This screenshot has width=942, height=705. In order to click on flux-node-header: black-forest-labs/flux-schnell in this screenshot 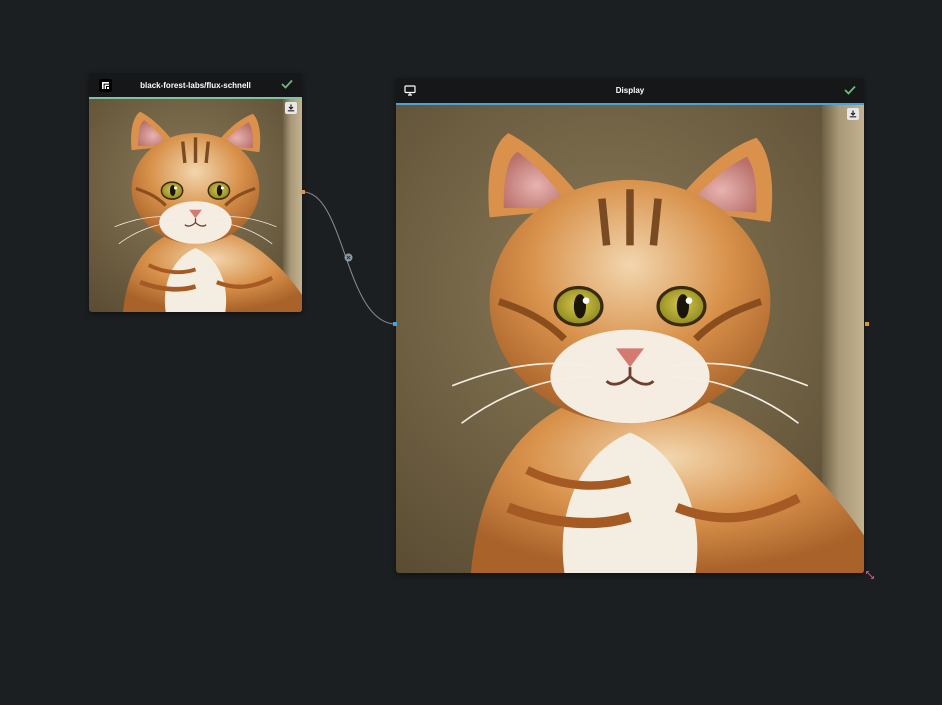, I will do `click(195, 85)`.